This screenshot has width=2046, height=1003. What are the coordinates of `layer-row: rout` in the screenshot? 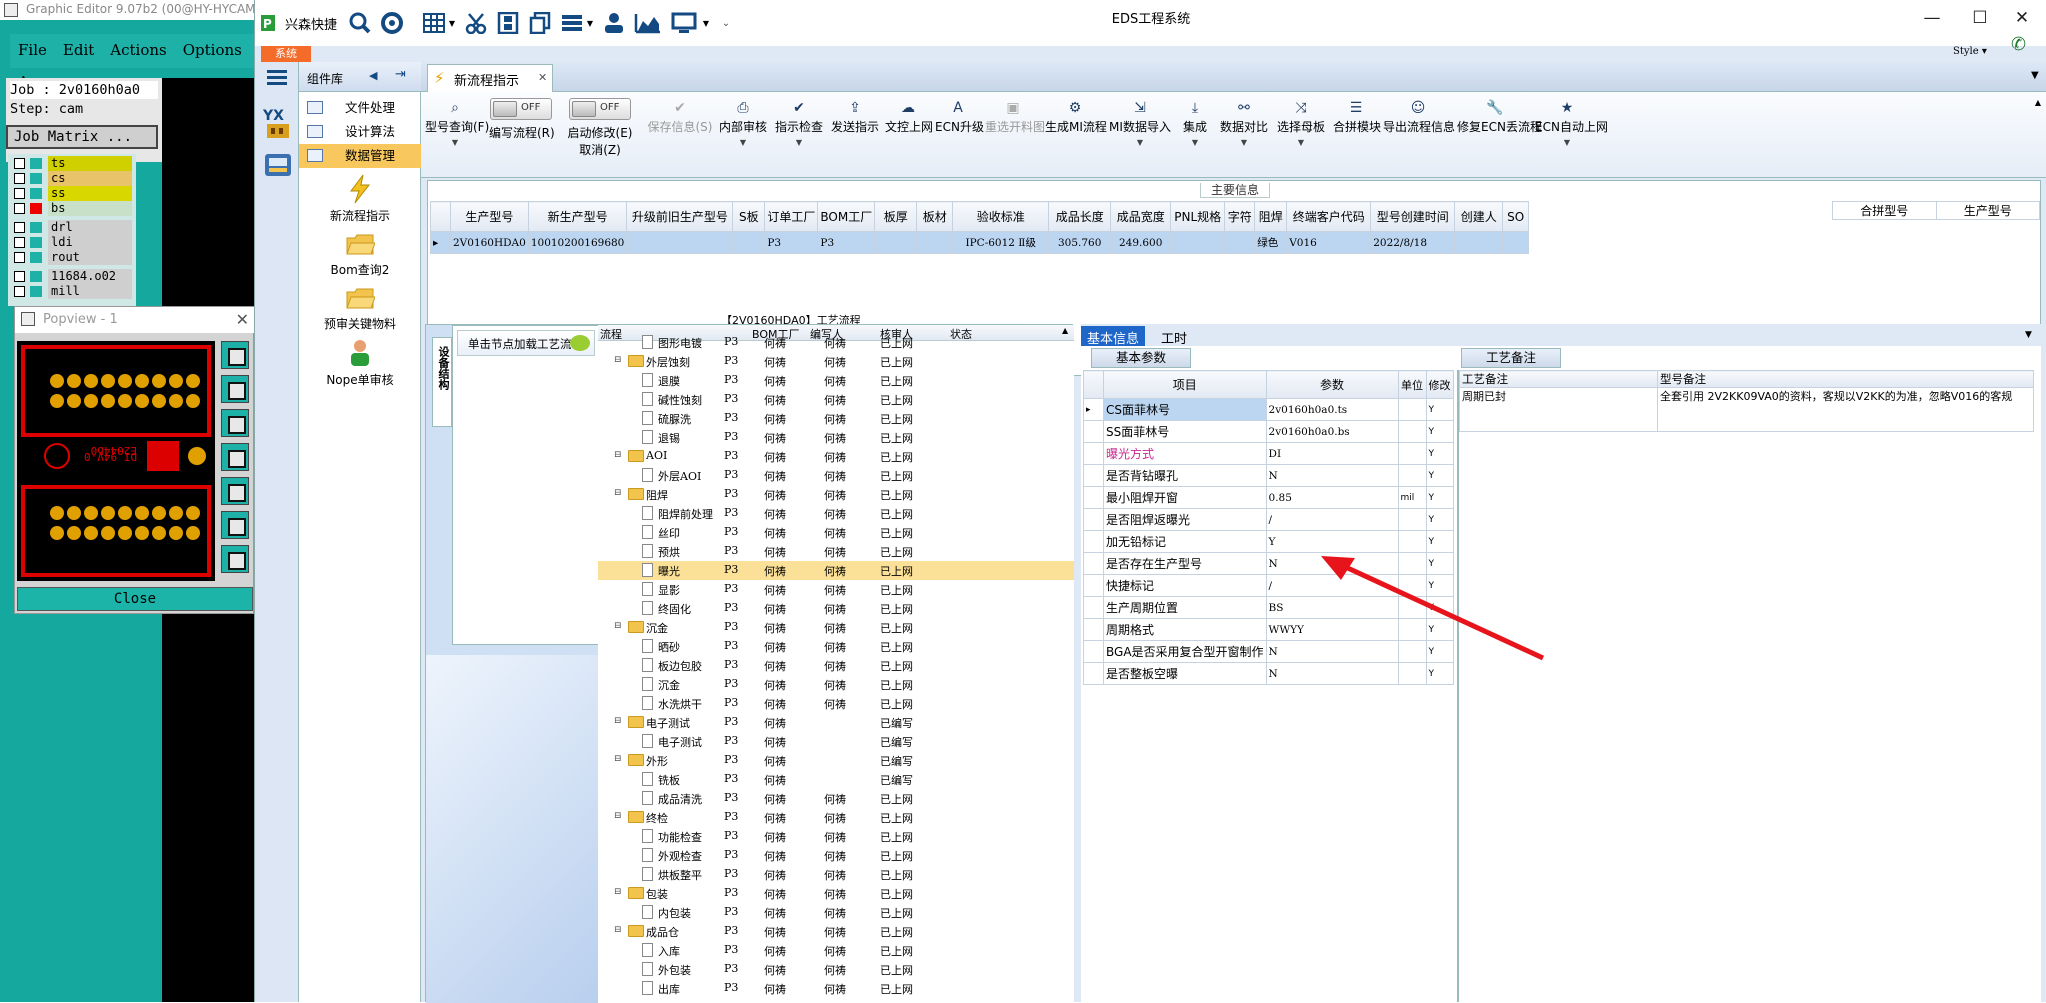 It's located at (74, 257).